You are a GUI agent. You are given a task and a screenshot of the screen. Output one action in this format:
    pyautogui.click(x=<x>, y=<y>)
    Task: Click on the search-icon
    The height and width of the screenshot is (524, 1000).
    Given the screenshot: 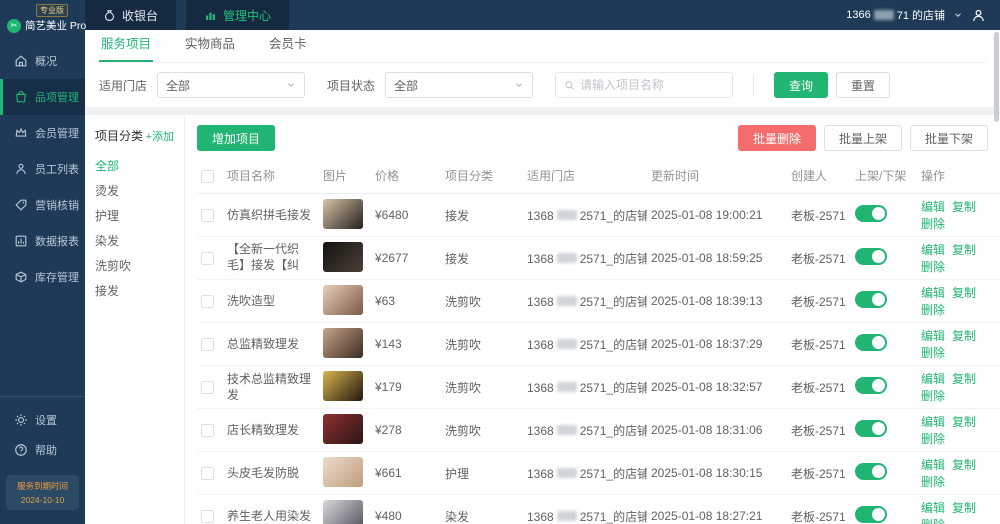 What is the action you would take?
    pyautogui.click(x=569, y=85)
    